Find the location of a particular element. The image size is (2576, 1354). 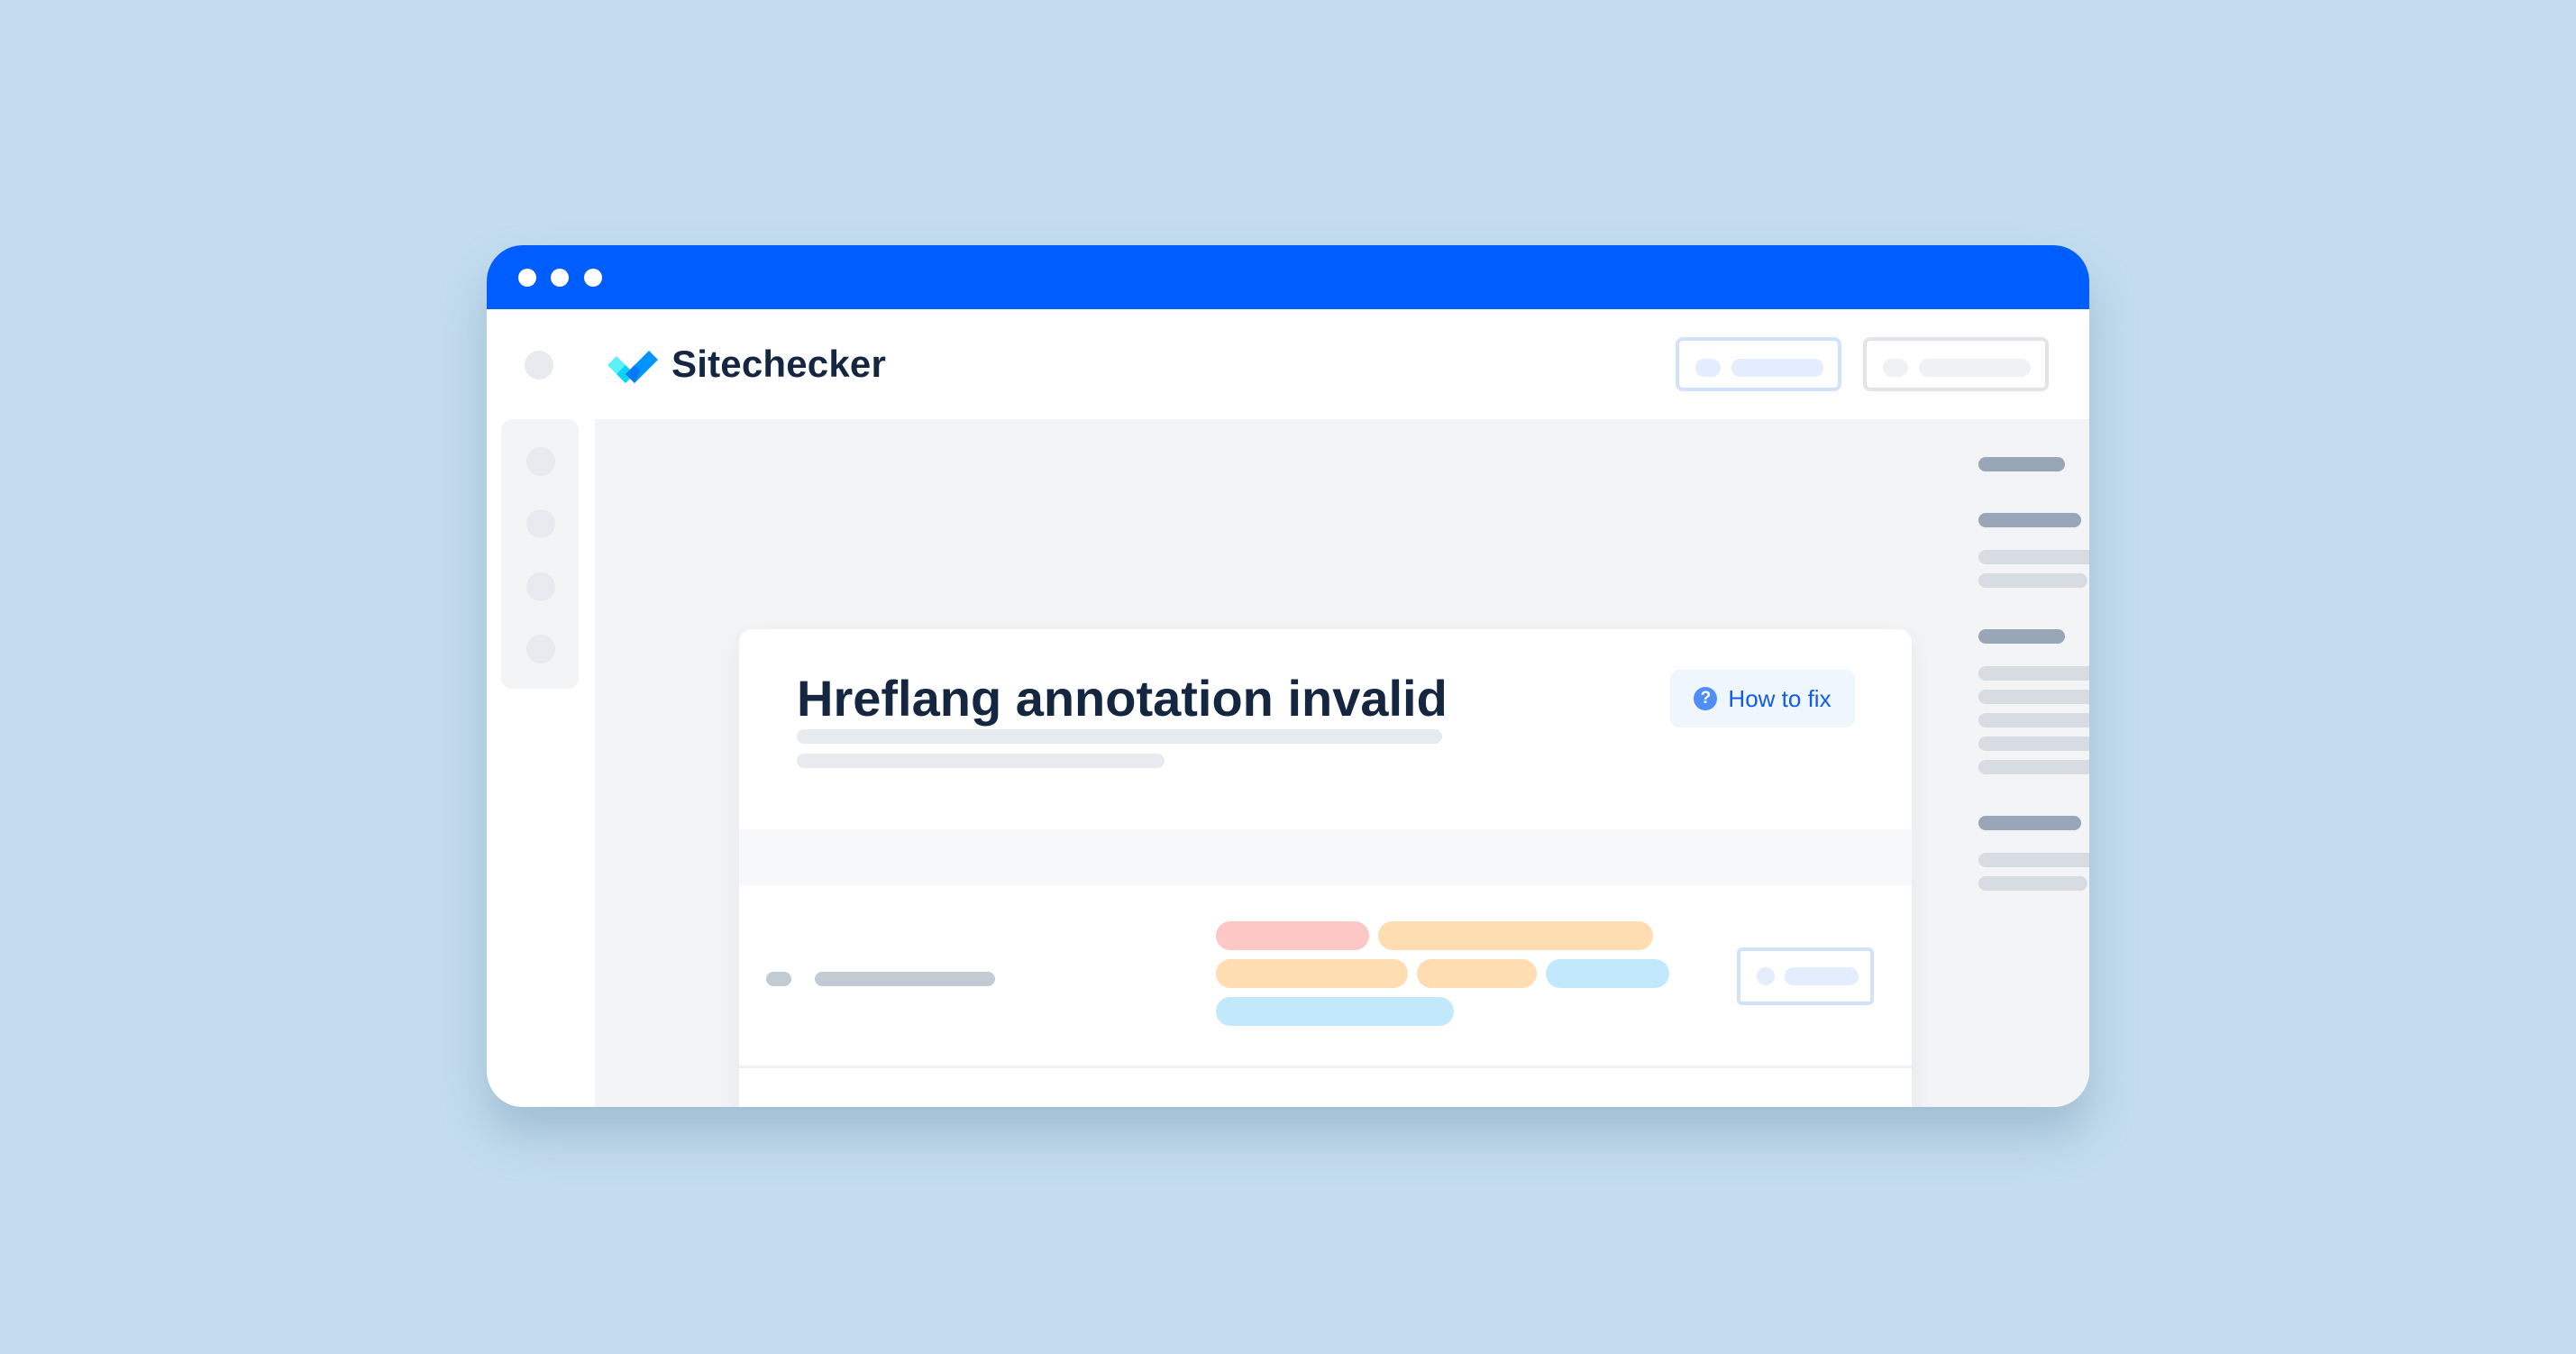

errors-label is located at coordinates (2030, 520).